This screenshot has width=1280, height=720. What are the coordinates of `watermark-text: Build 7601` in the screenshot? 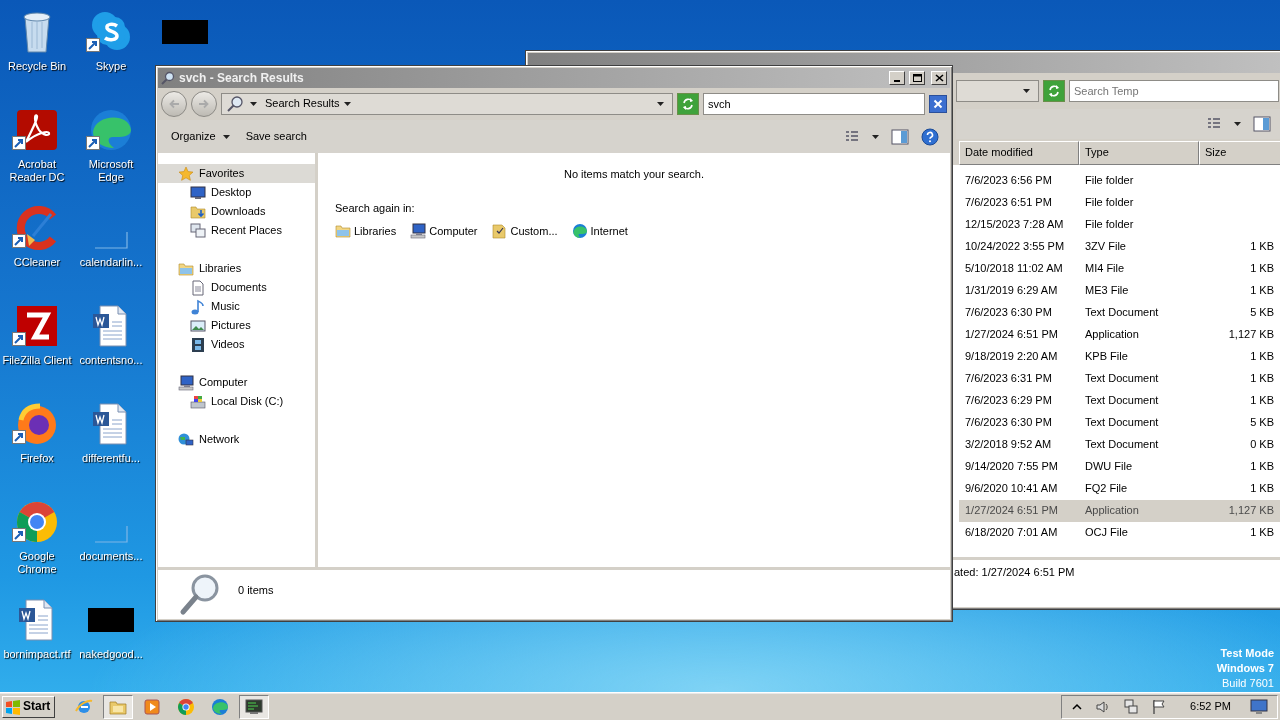 It's located at (1248, 683).